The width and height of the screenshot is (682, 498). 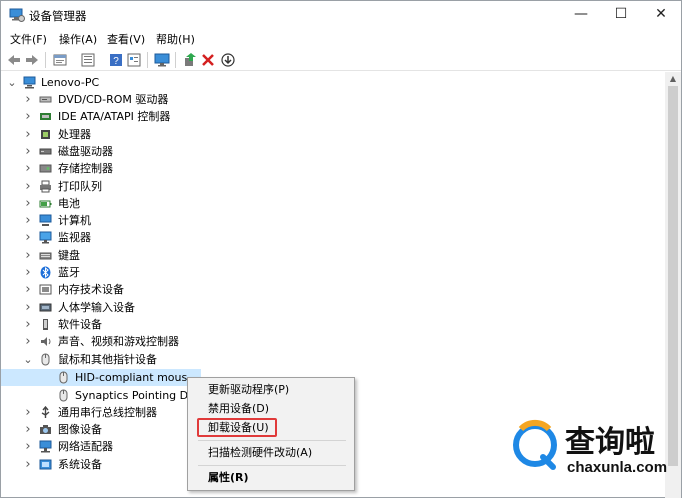 I want to click on tree-category-label: IDE ATA/ATAPI 控制器, so click(x=114, y=117).